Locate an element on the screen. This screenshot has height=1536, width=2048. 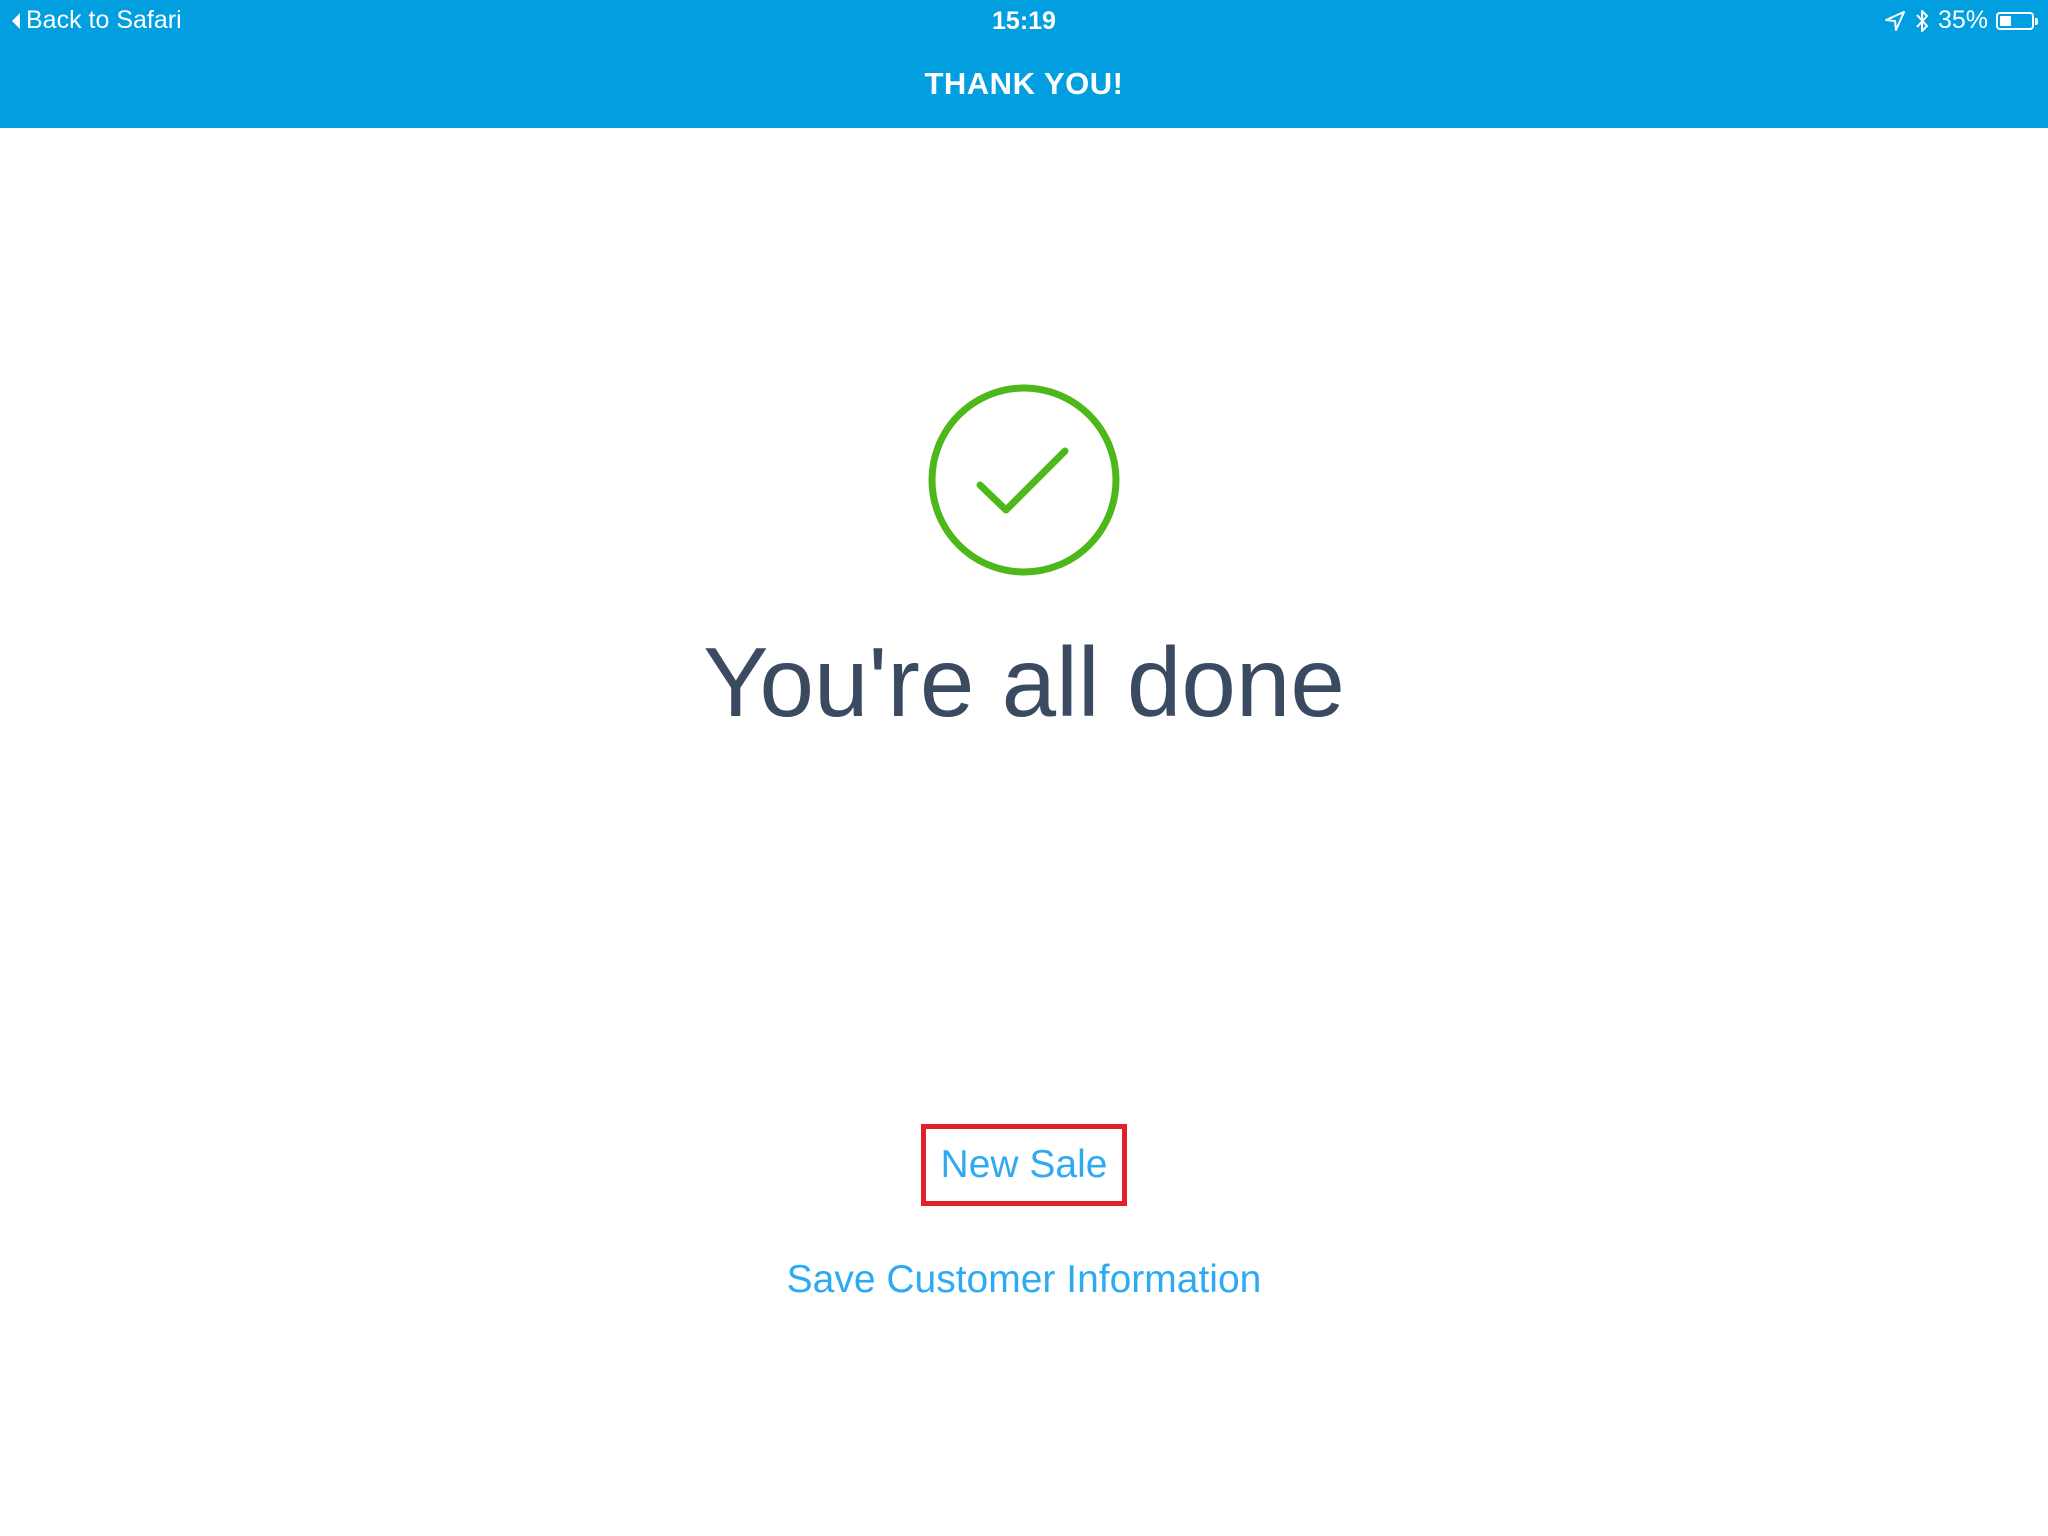
bluetooth-icon is located at coordinates (1922, 20).